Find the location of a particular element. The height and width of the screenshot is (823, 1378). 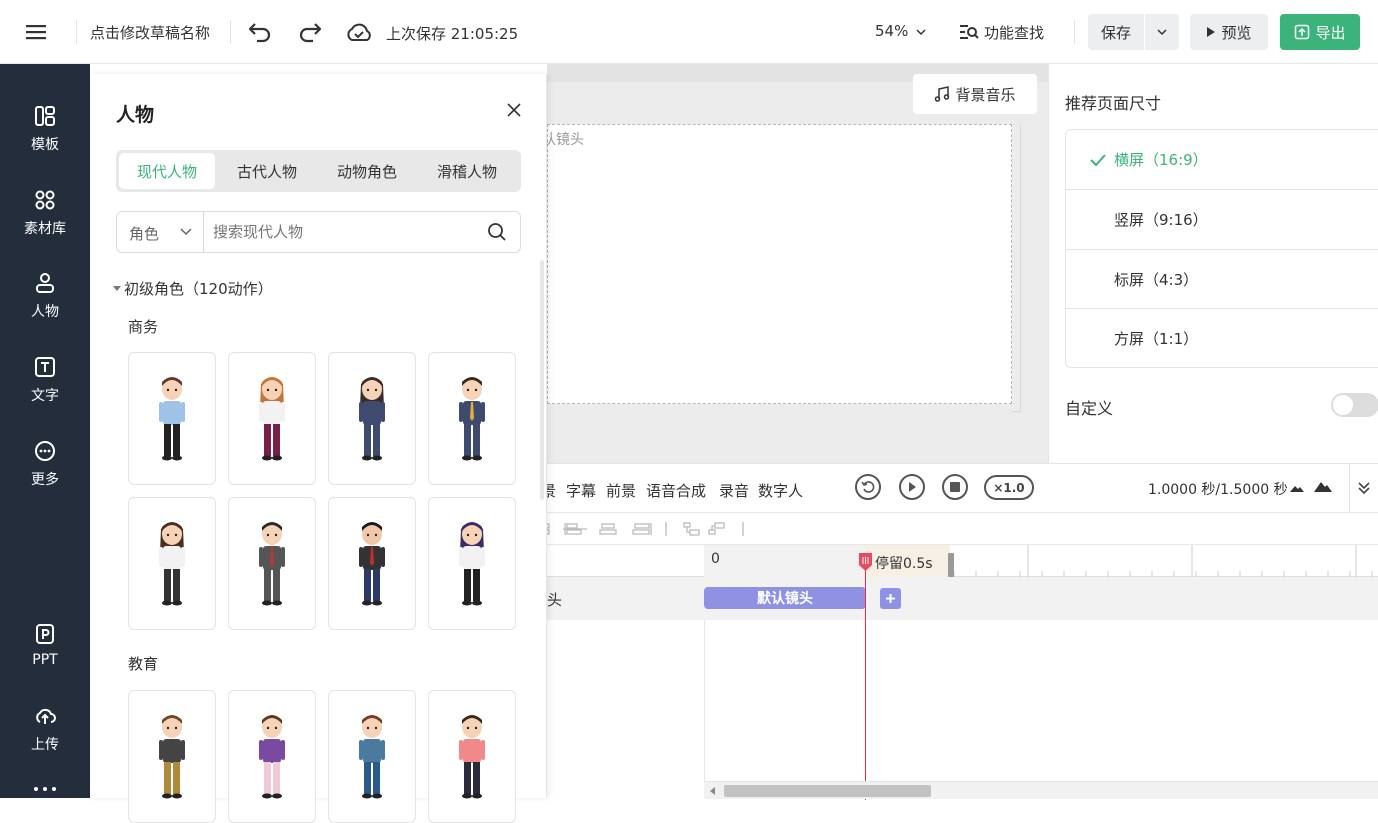

tl-tab-foreground: 前景 is located at coordinates (621, 490).